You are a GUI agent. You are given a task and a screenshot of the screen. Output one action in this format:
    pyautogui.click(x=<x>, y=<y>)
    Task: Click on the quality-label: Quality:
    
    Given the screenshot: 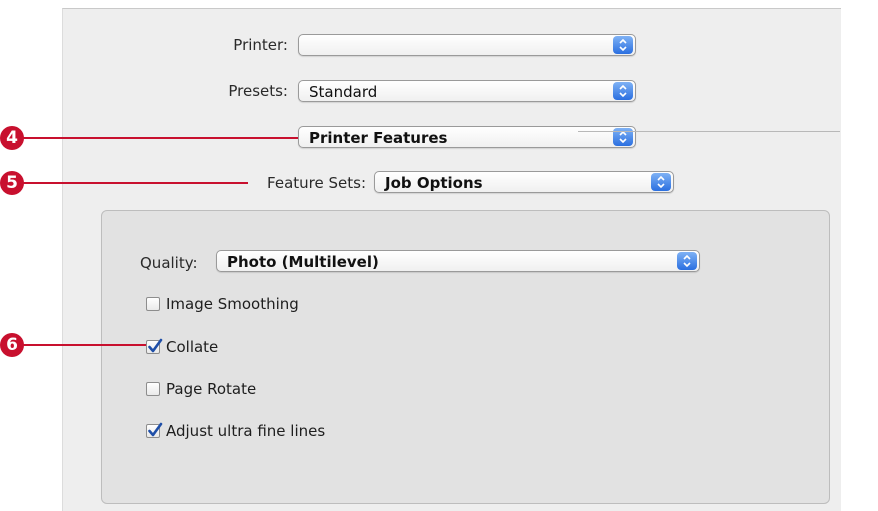 What is the action you would take?
    pyautogui.click(x=169, y=263)
    